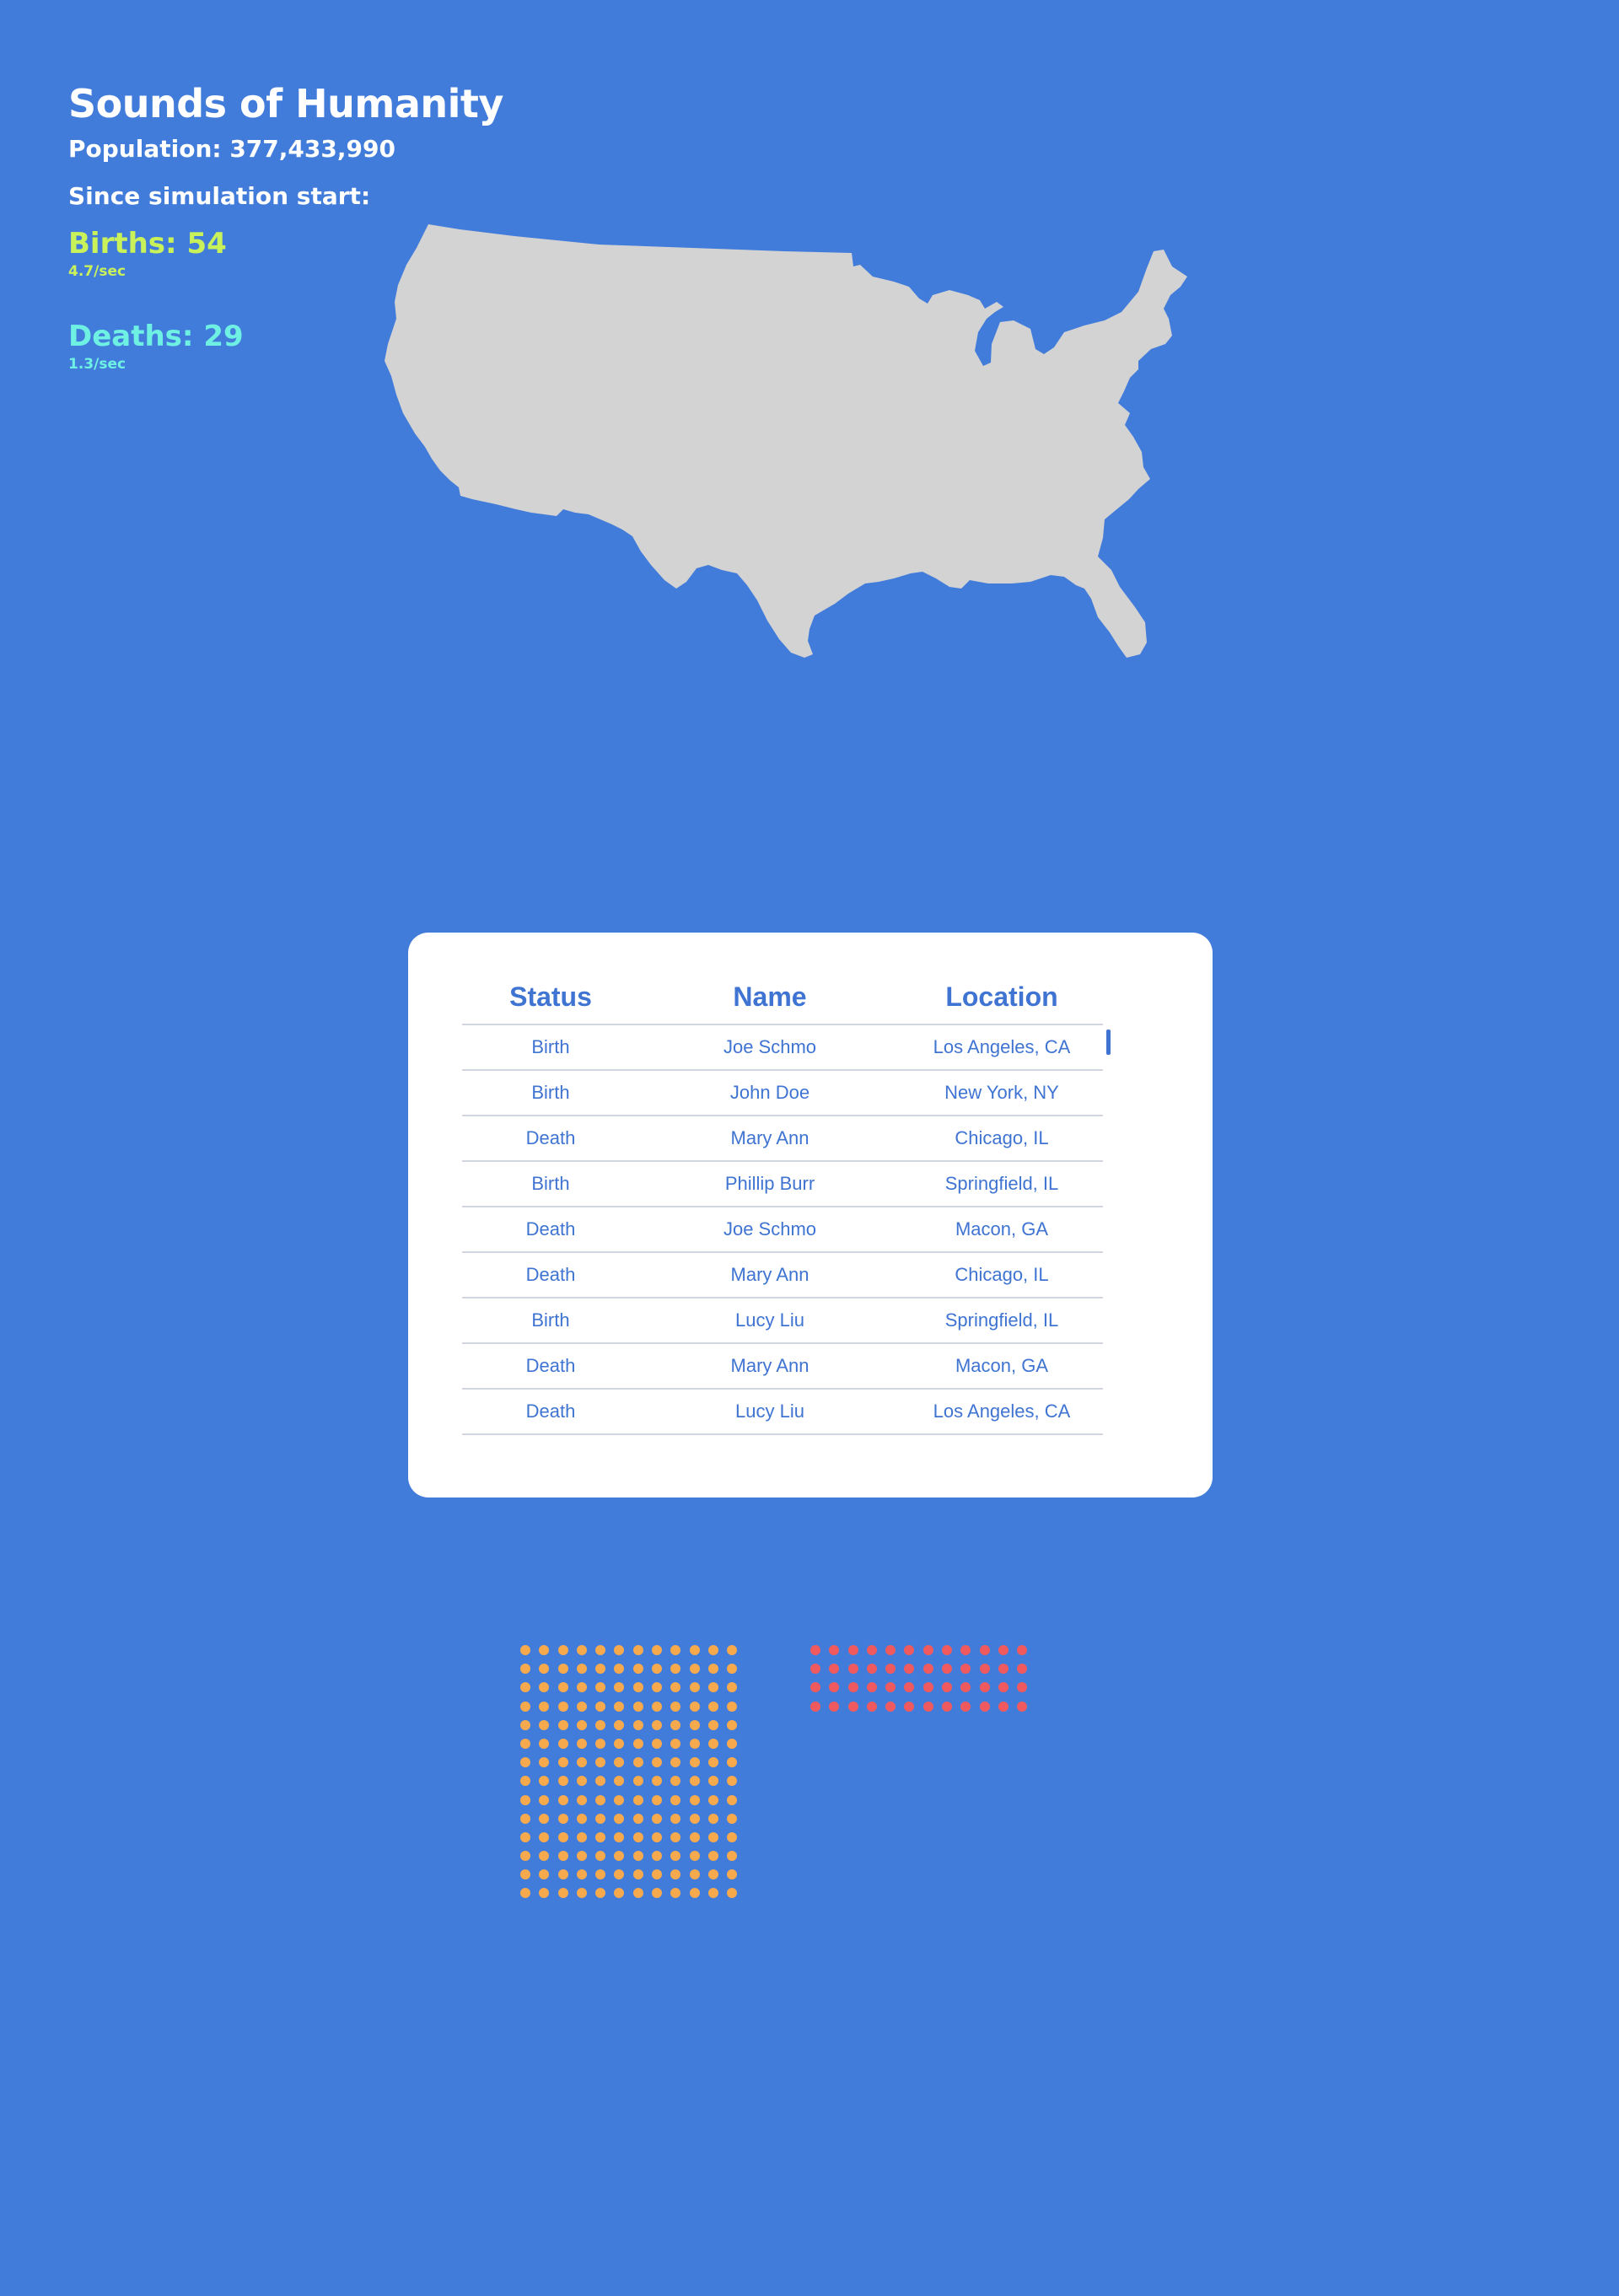  What do you see at coordinates (1002, 1274) in the screenshot?
I see `cell-location: Chicago, IL` at bounding box center [1002, 1274].